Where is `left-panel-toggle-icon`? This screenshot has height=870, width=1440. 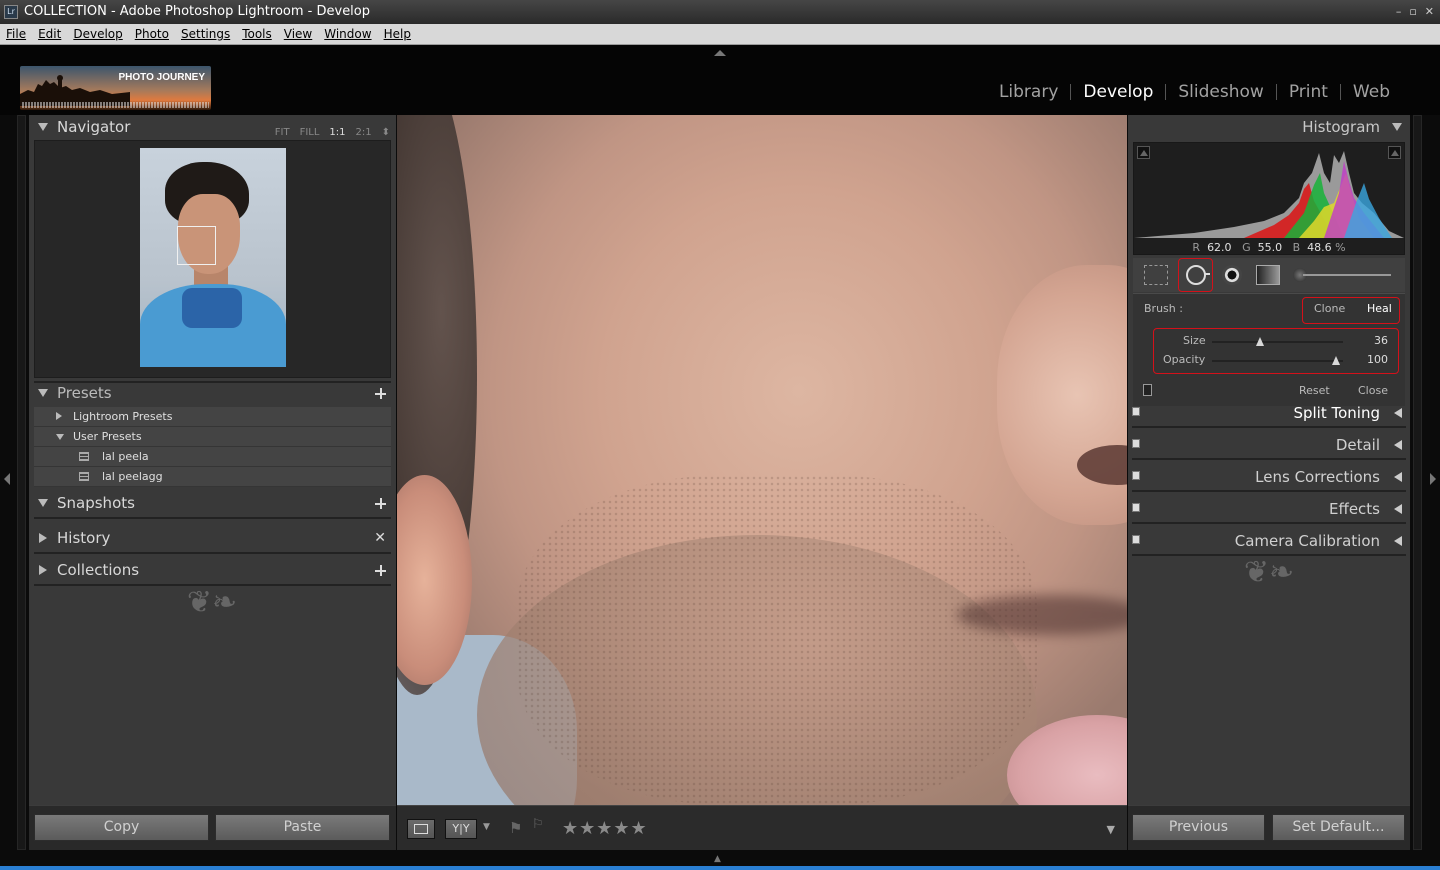 left-panel-toggle-icon is located at coordinates (7, 479).